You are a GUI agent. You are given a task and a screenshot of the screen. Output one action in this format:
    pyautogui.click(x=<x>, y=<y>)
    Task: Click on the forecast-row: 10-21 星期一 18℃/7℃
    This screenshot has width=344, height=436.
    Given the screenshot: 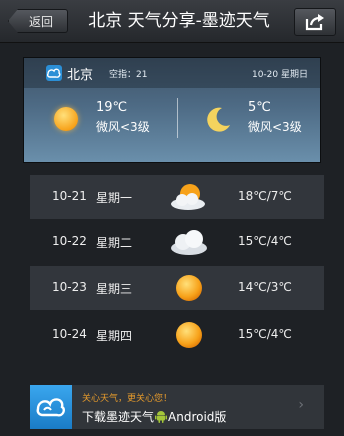 What is the action you would take?
    pyautogui.click(x=177, y=197)
    